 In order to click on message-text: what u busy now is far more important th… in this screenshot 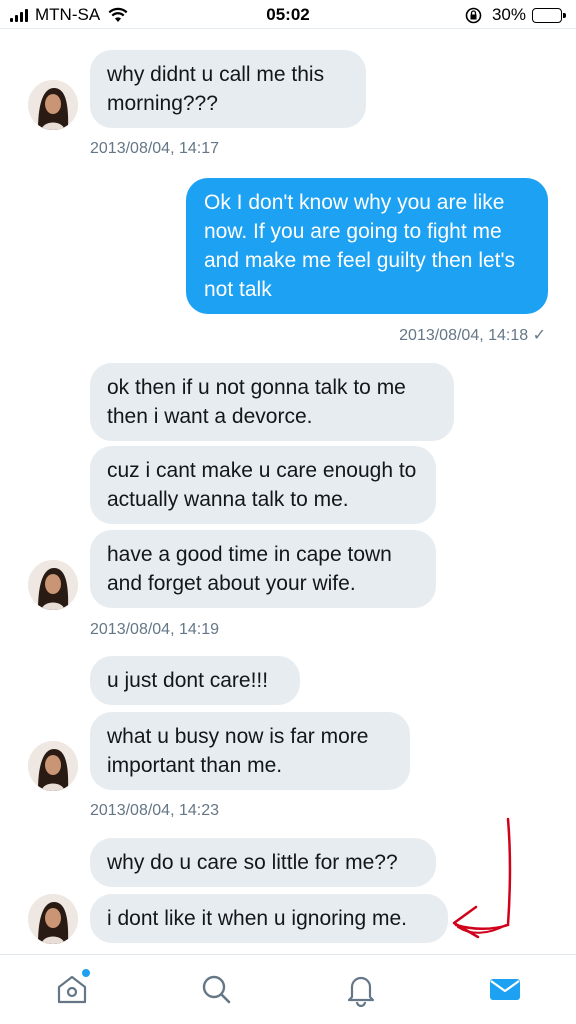, I will do `click(238, 751)`.